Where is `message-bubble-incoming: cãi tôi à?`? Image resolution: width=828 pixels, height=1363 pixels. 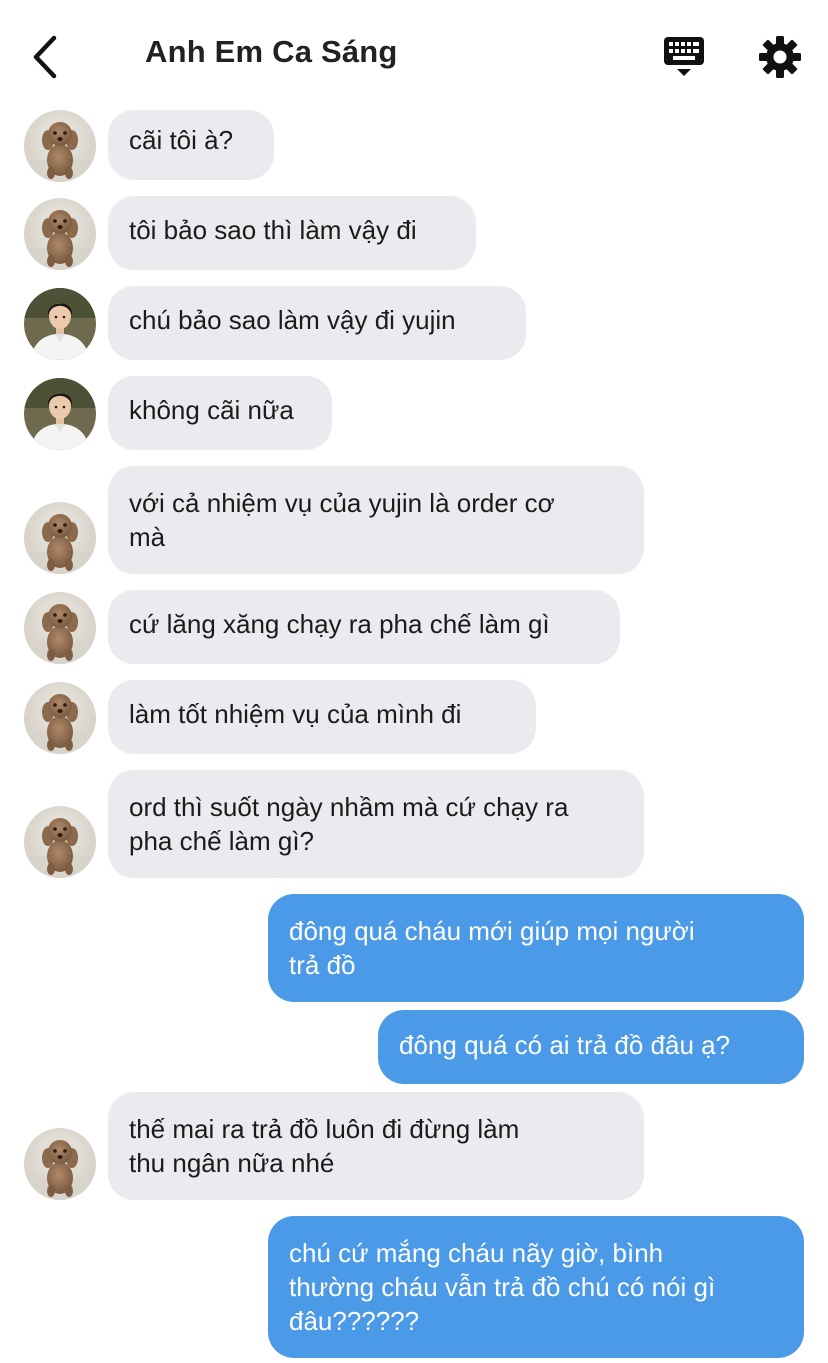 message-bubble-incoming: cãi tôi à? is located at coordinates (191, 145).